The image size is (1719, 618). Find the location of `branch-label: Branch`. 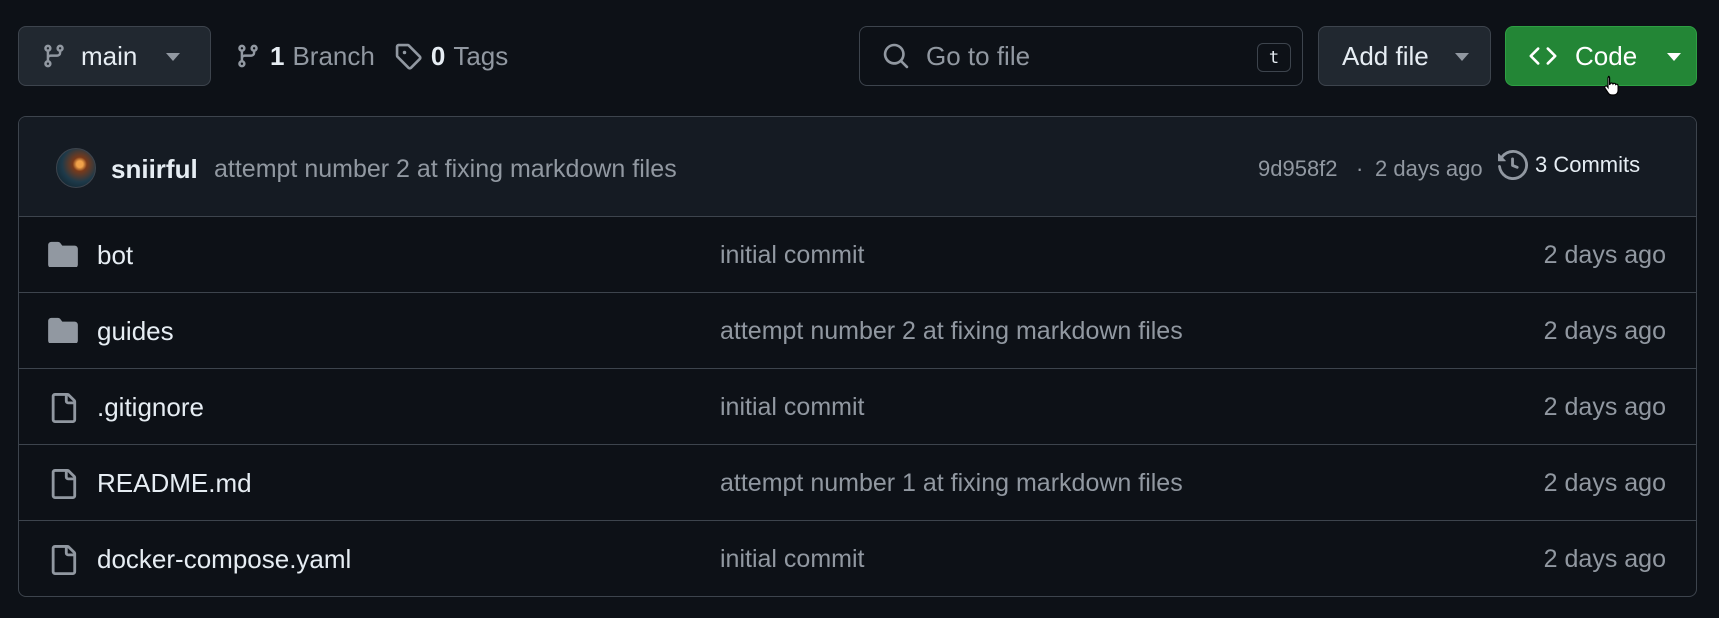

branch-label: Branch is located at coordinates (333, 55).